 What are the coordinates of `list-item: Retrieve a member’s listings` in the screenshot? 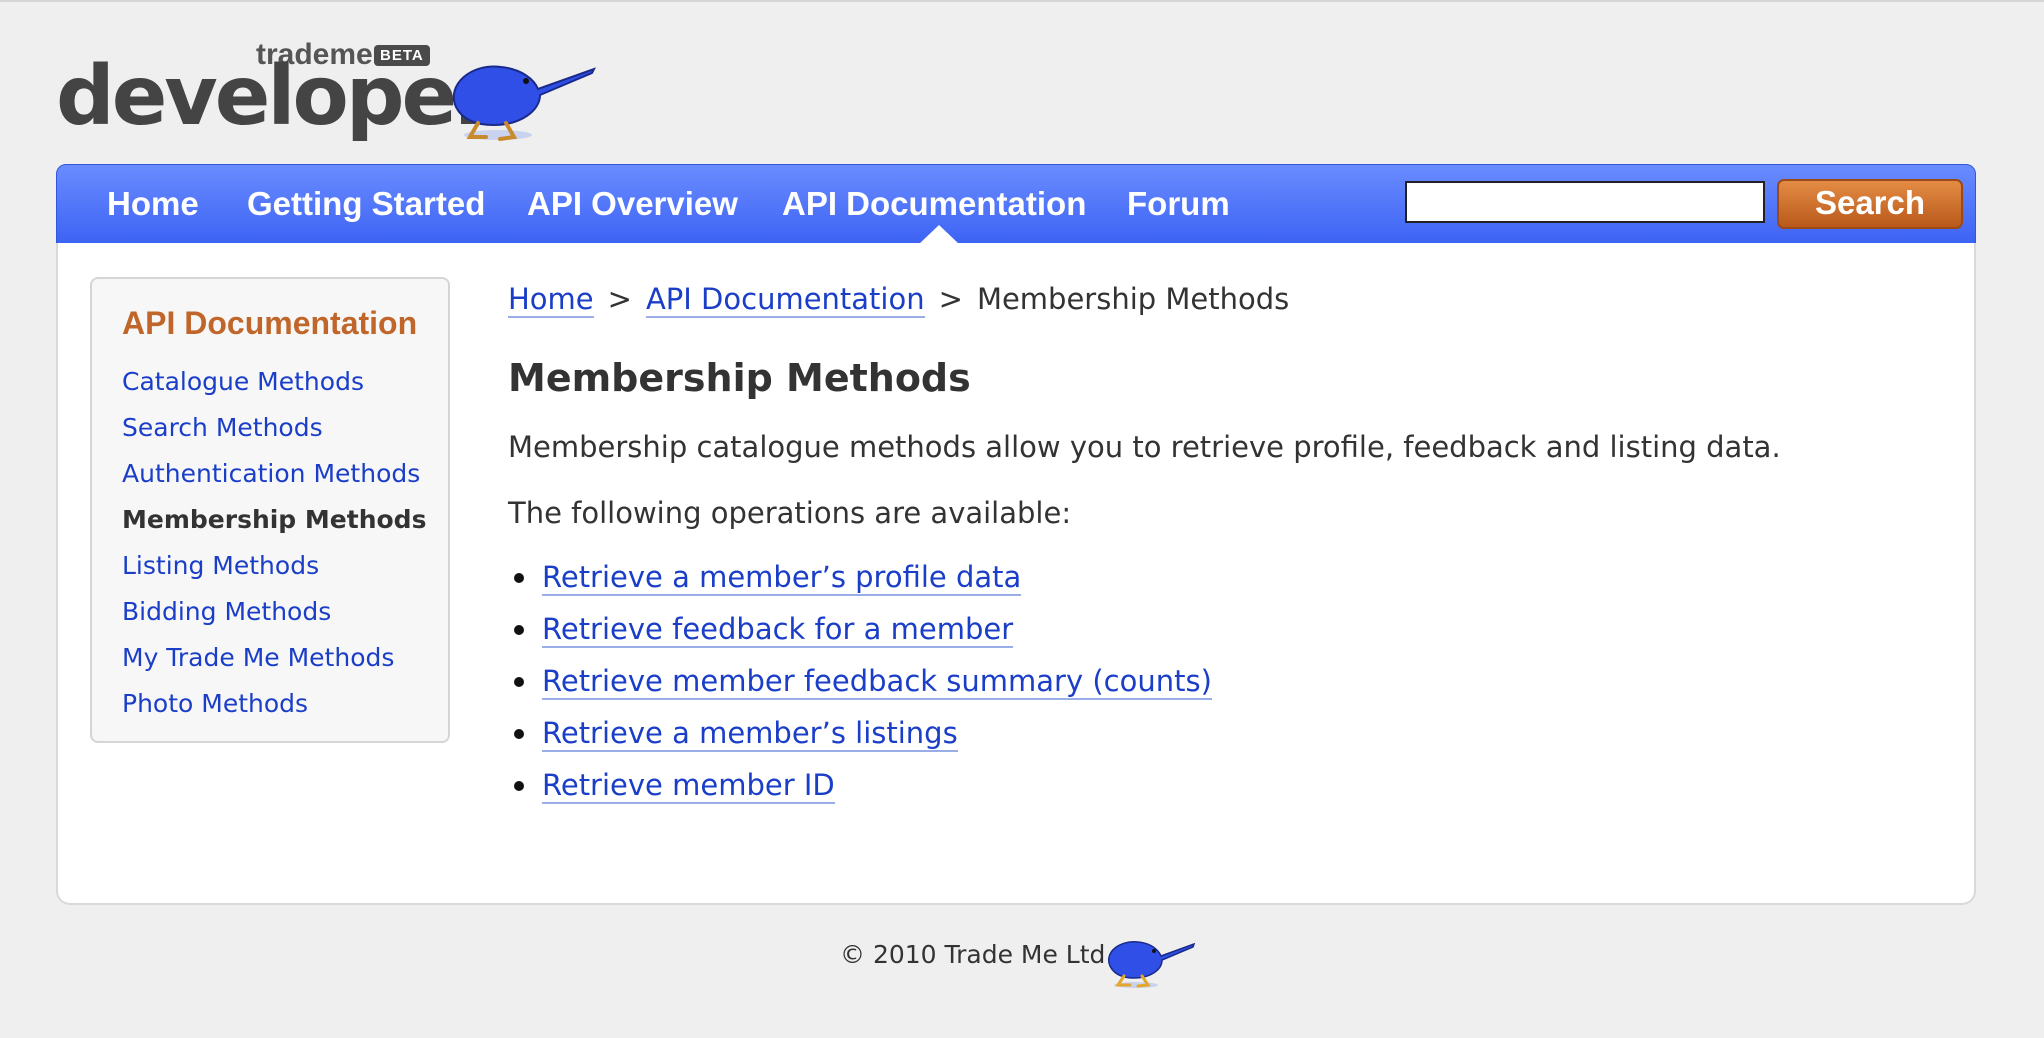 It's located at (860, 741).